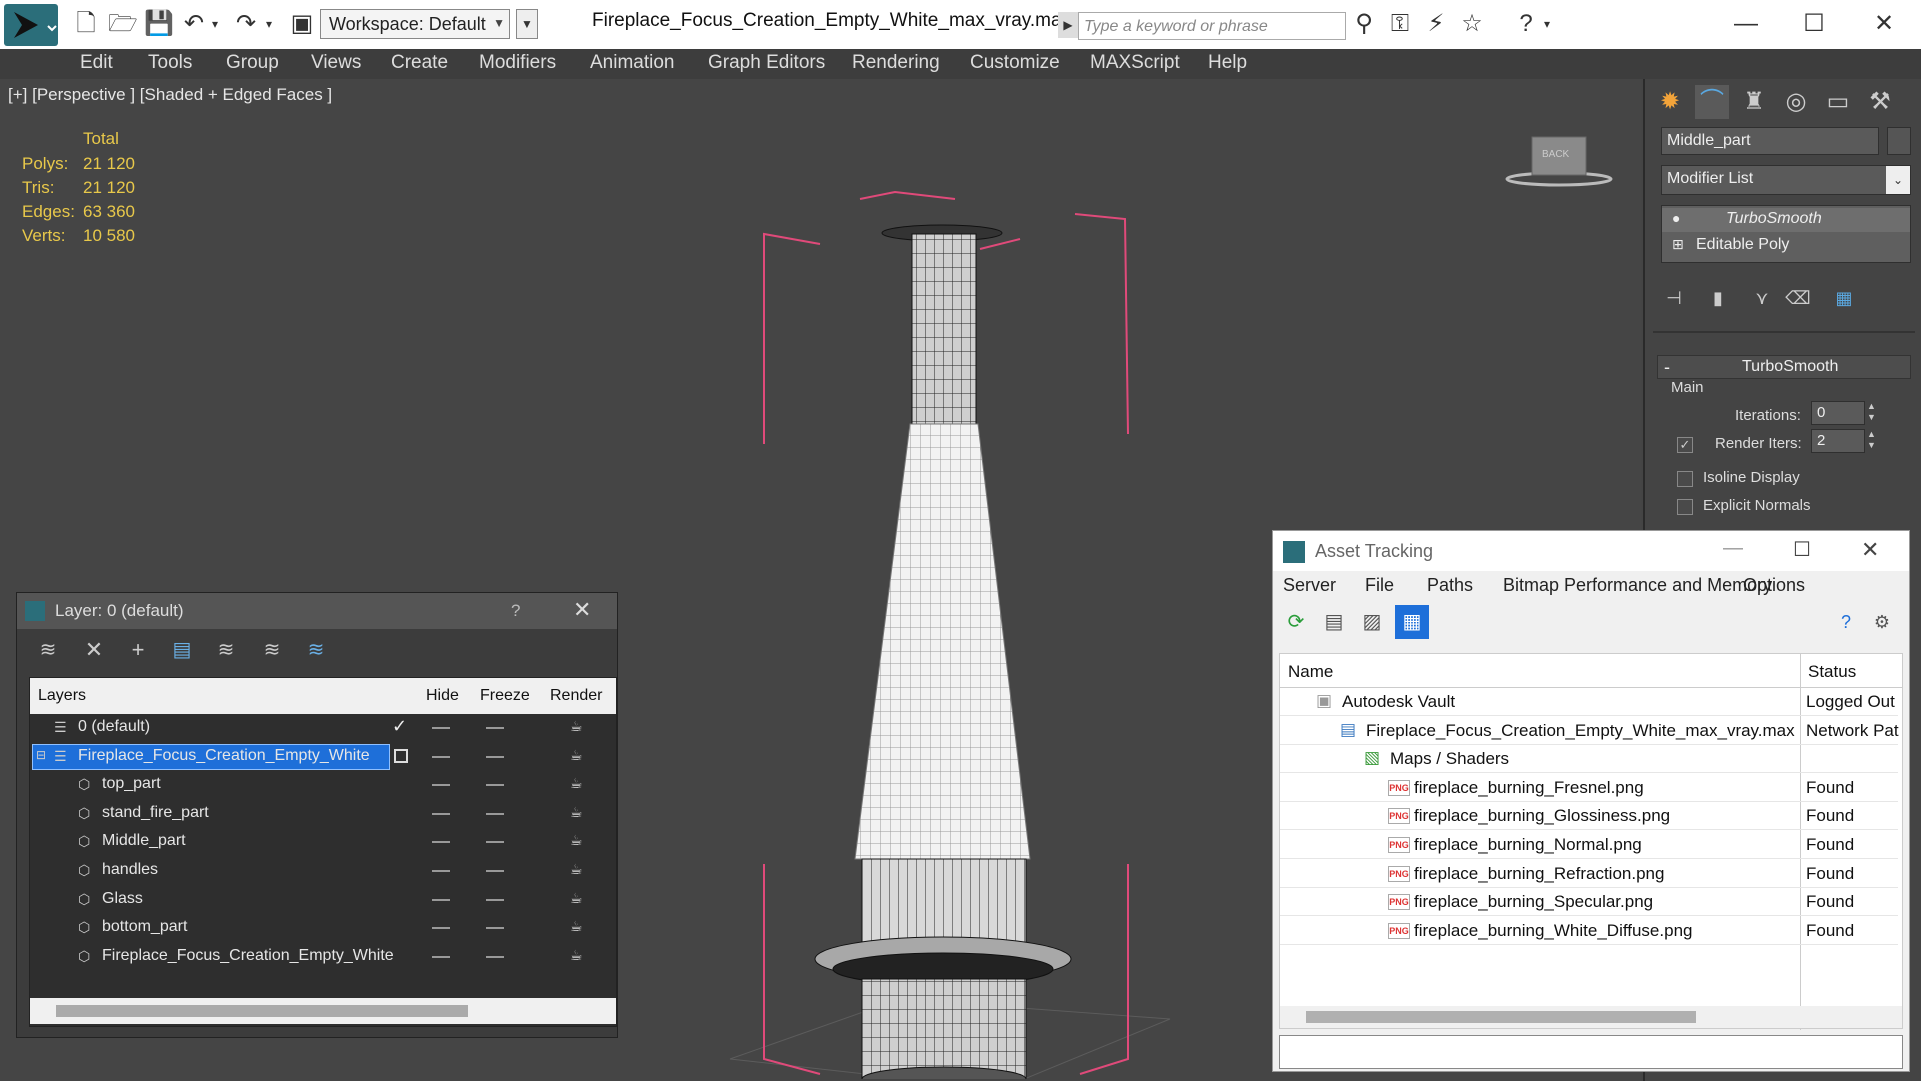 The height and width of the screenshot is (1081, 1921). Describe the element at coordinates (1802, 549) in the screenshot. I see `maximize-icon: ☐` at that location.